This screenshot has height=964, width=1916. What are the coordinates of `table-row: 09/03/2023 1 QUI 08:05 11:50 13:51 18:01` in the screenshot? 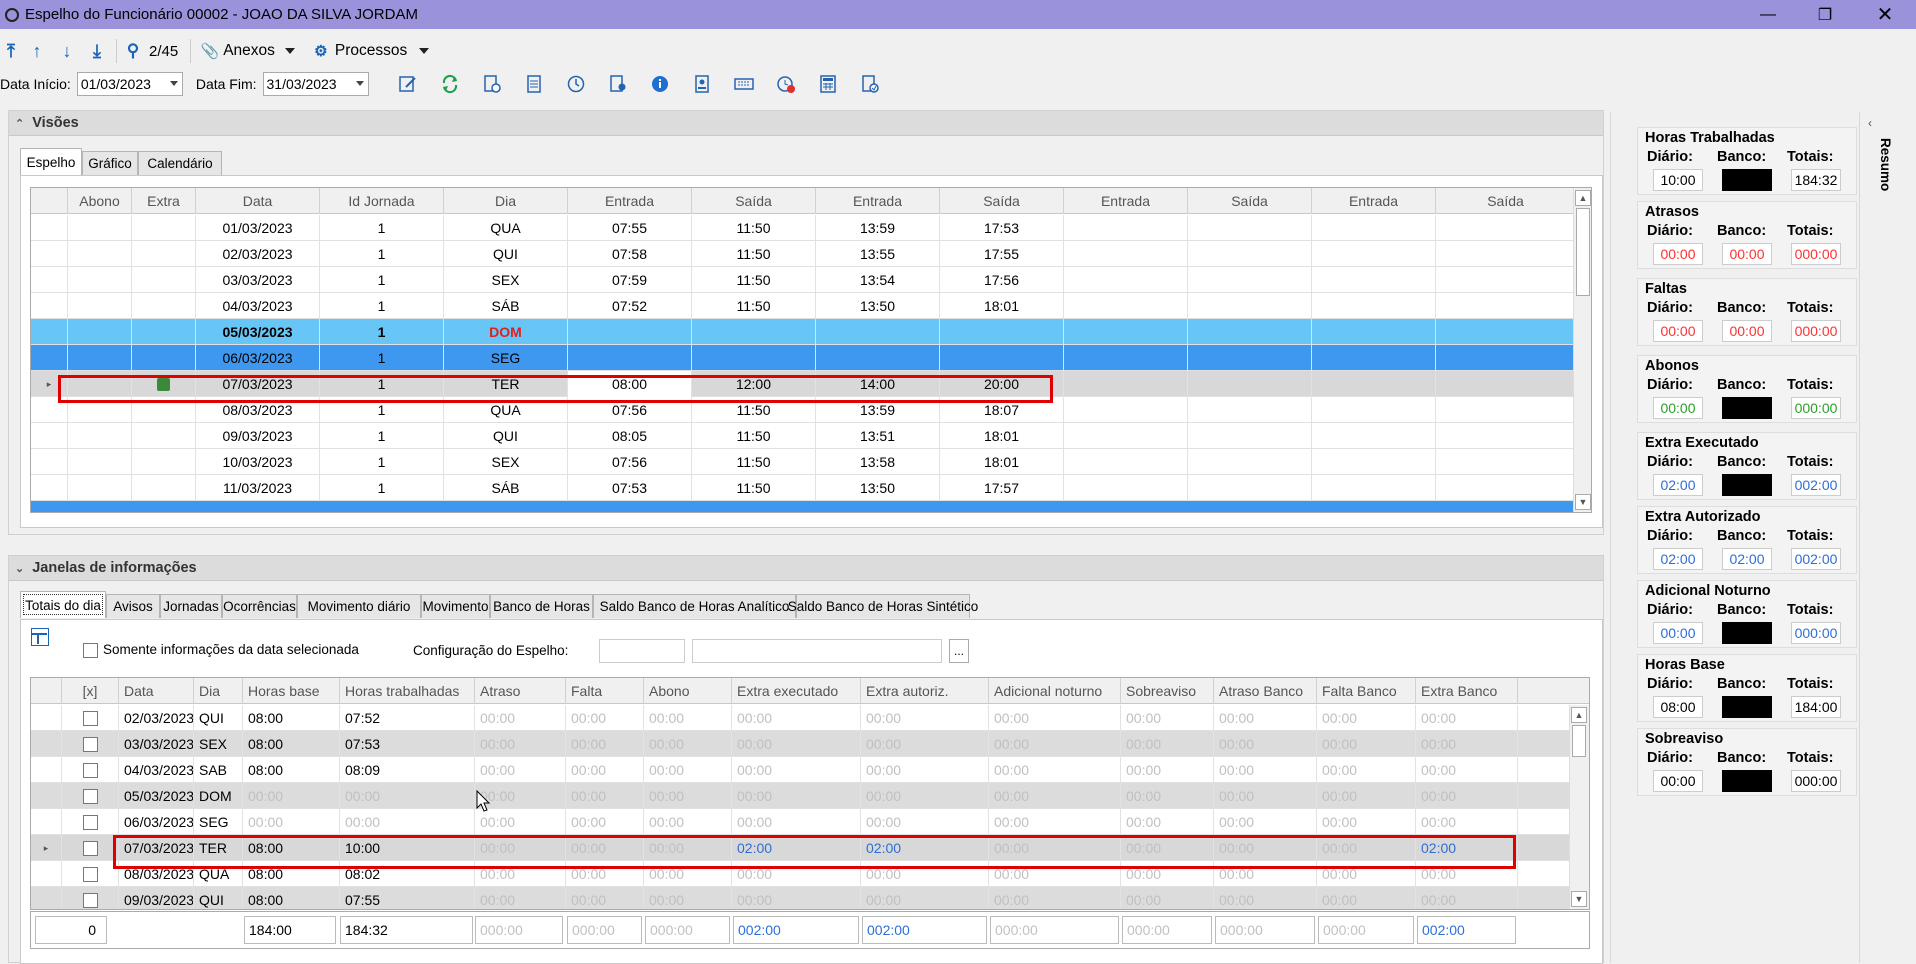 It's located at (803, 436).